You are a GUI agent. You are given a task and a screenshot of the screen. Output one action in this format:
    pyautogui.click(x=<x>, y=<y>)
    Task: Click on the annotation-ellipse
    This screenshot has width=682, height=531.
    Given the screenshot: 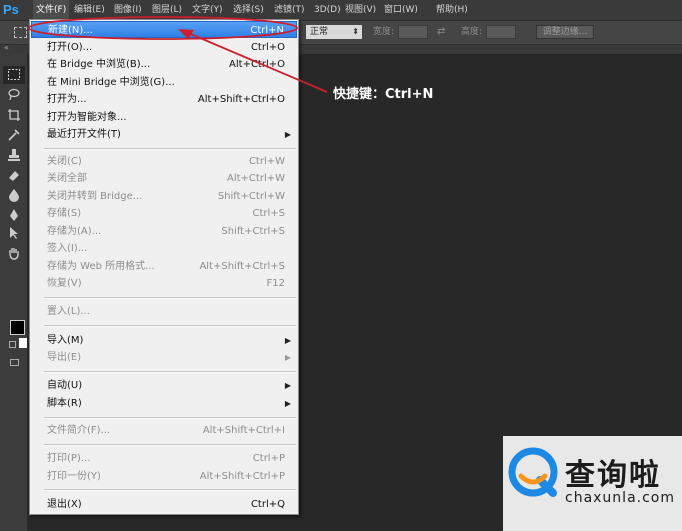 What is the action you would take?
    pyautogui.click(x=163, y=28)
    